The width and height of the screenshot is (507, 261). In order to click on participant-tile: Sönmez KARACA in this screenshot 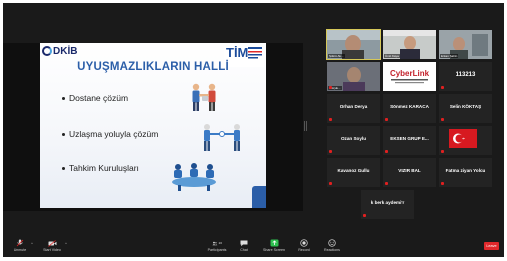, I will do `click(409, 108)`.